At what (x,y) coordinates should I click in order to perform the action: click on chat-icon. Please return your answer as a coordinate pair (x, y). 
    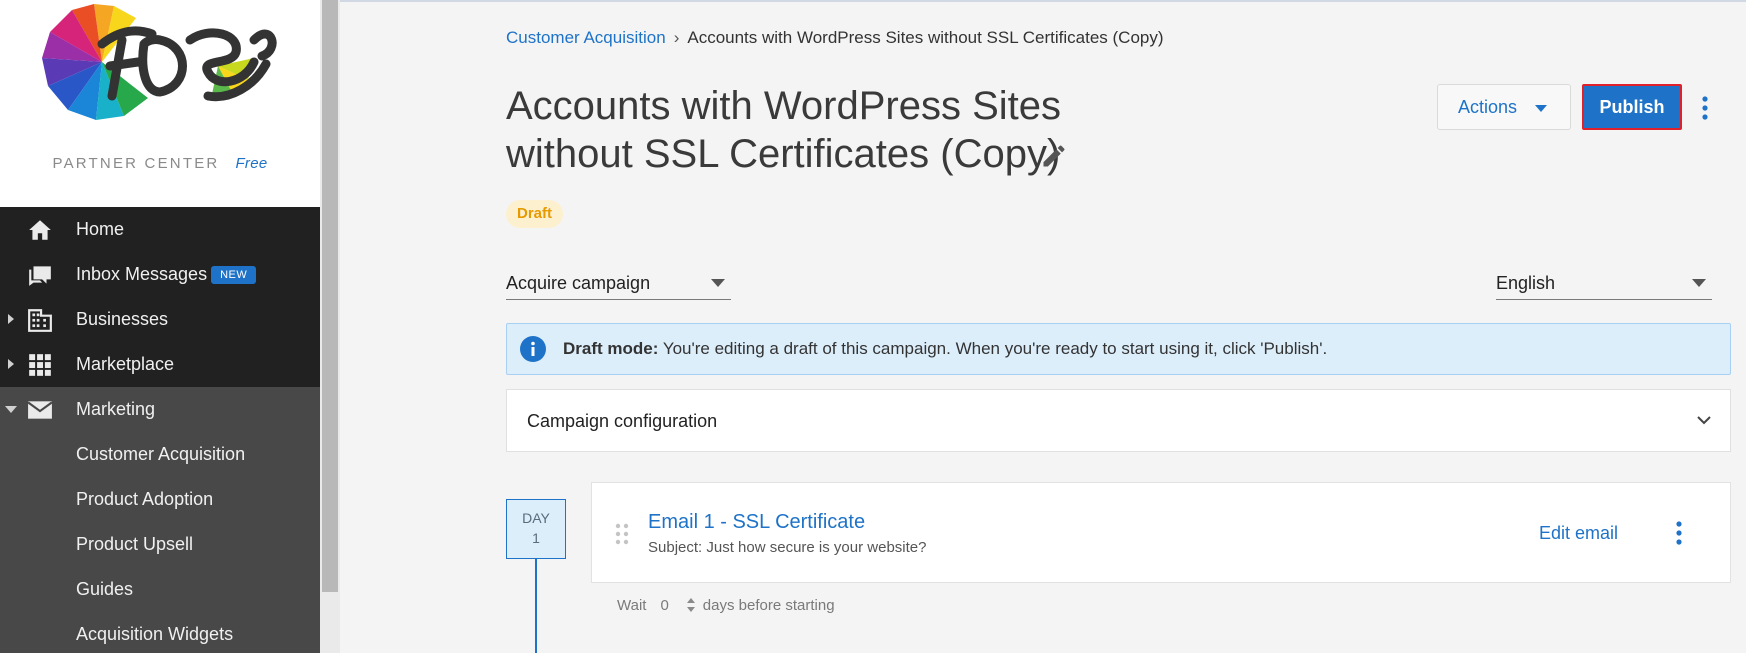
    Looking at the image, I should click on (40, 276).